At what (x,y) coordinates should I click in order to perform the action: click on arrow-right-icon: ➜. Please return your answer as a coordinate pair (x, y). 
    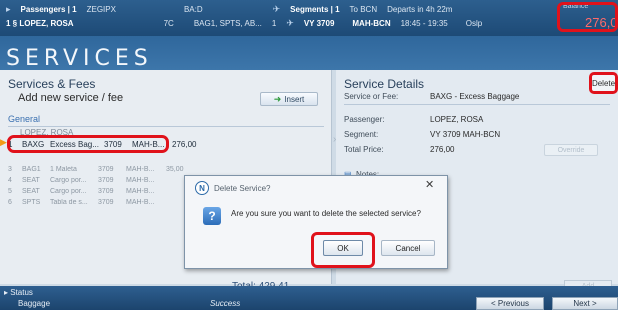
    Looking at the image, I should click on (277, 98).